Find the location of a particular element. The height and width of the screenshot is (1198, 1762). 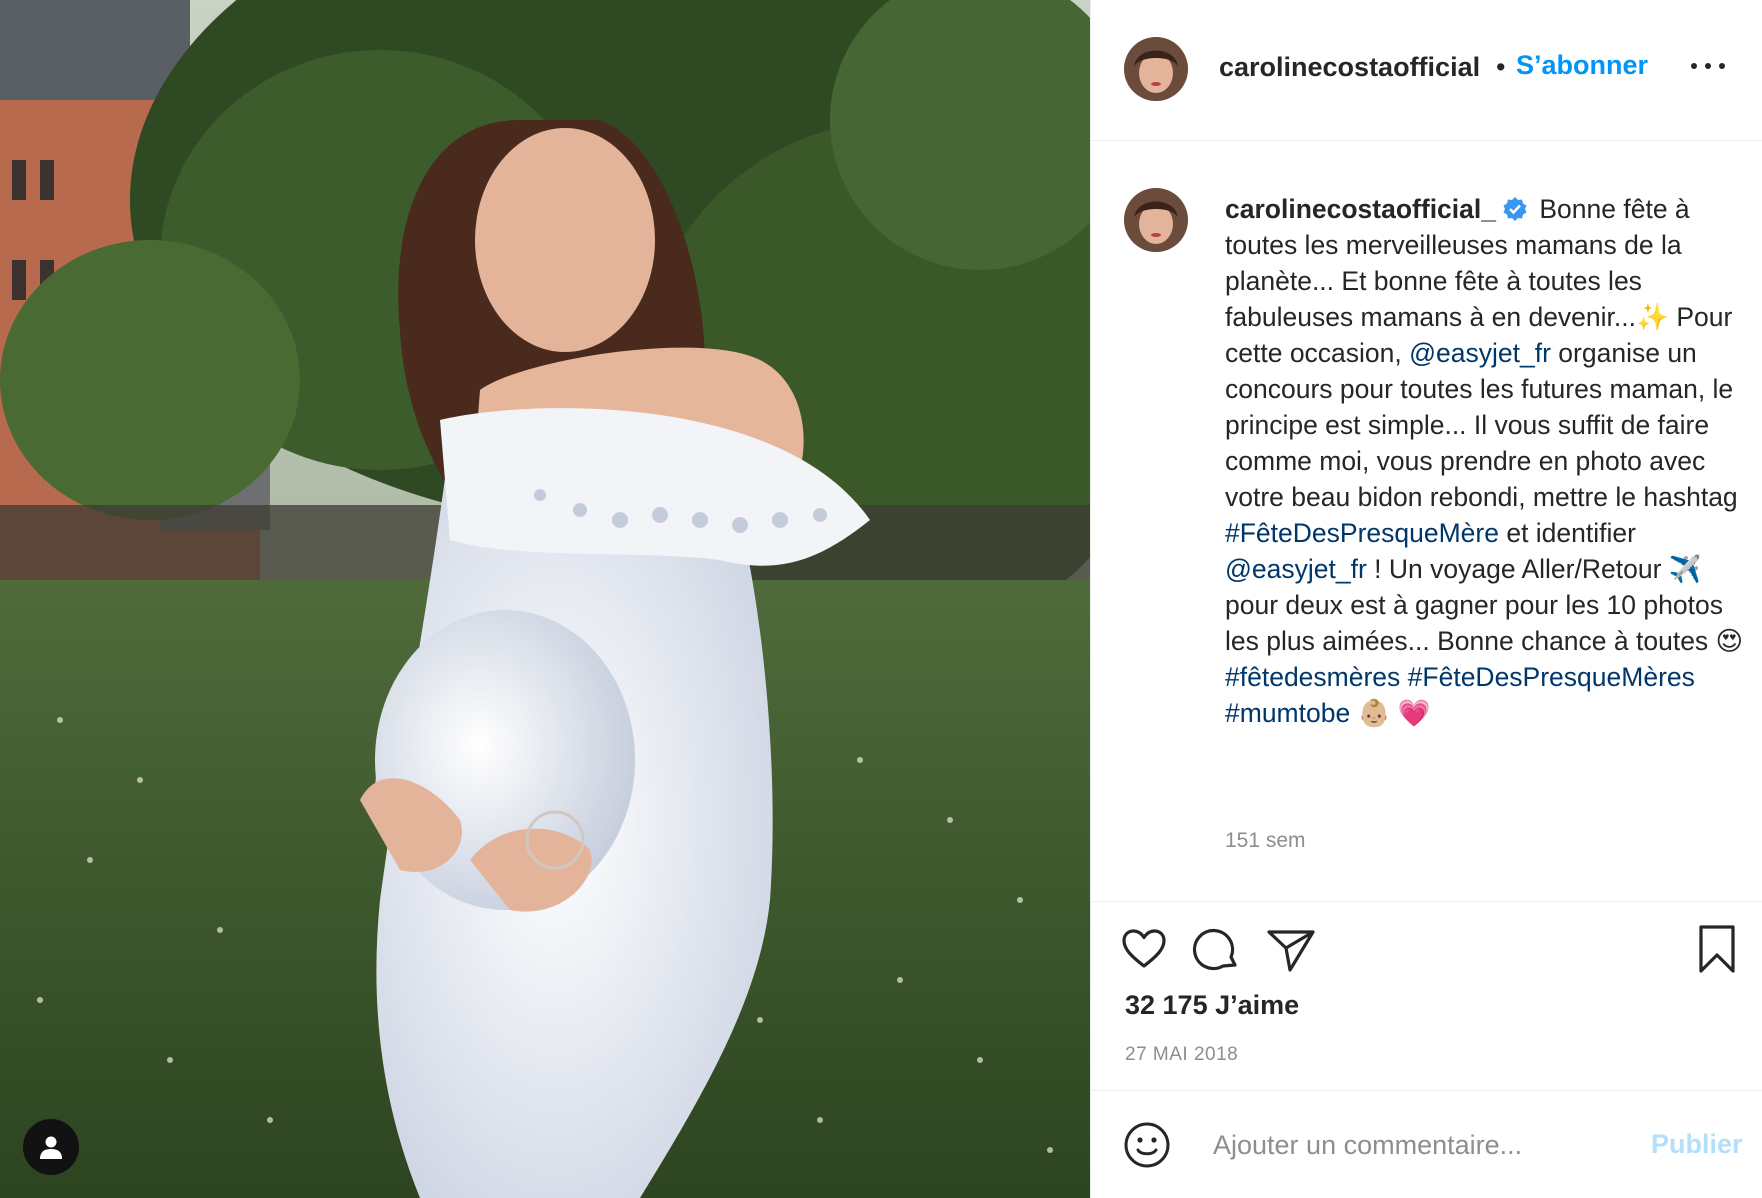

caption-avatar is located at coordinates (1156, 220).